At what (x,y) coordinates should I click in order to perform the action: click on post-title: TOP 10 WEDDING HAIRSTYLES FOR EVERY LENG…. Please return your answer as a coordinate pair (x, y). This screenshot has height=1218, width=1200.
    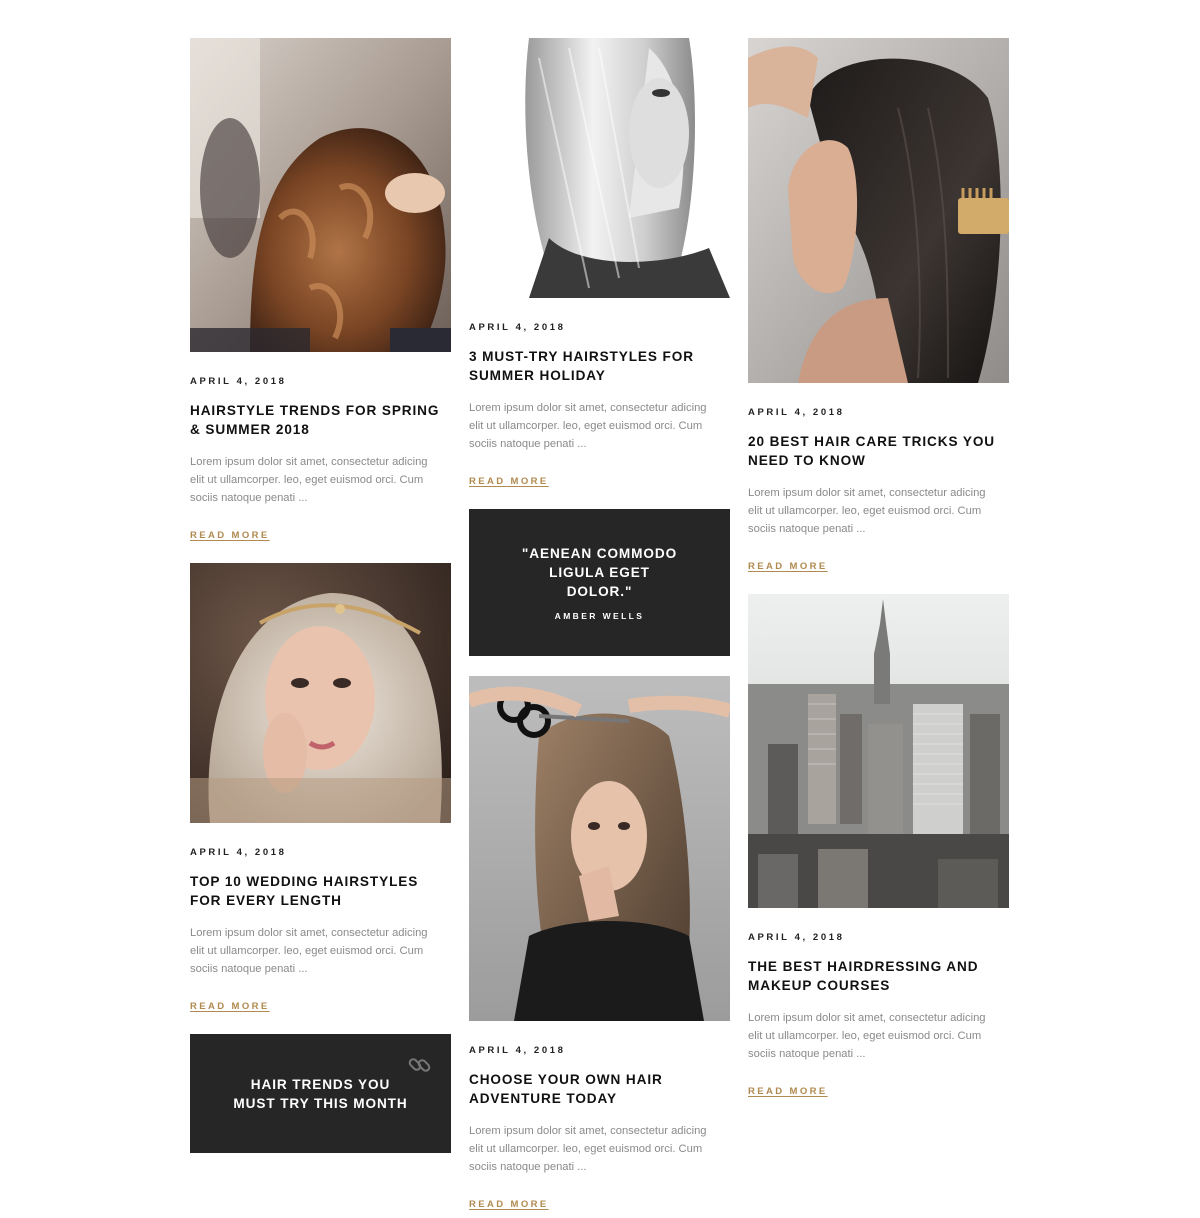
    Looking at the image, I should click on (320, 891).